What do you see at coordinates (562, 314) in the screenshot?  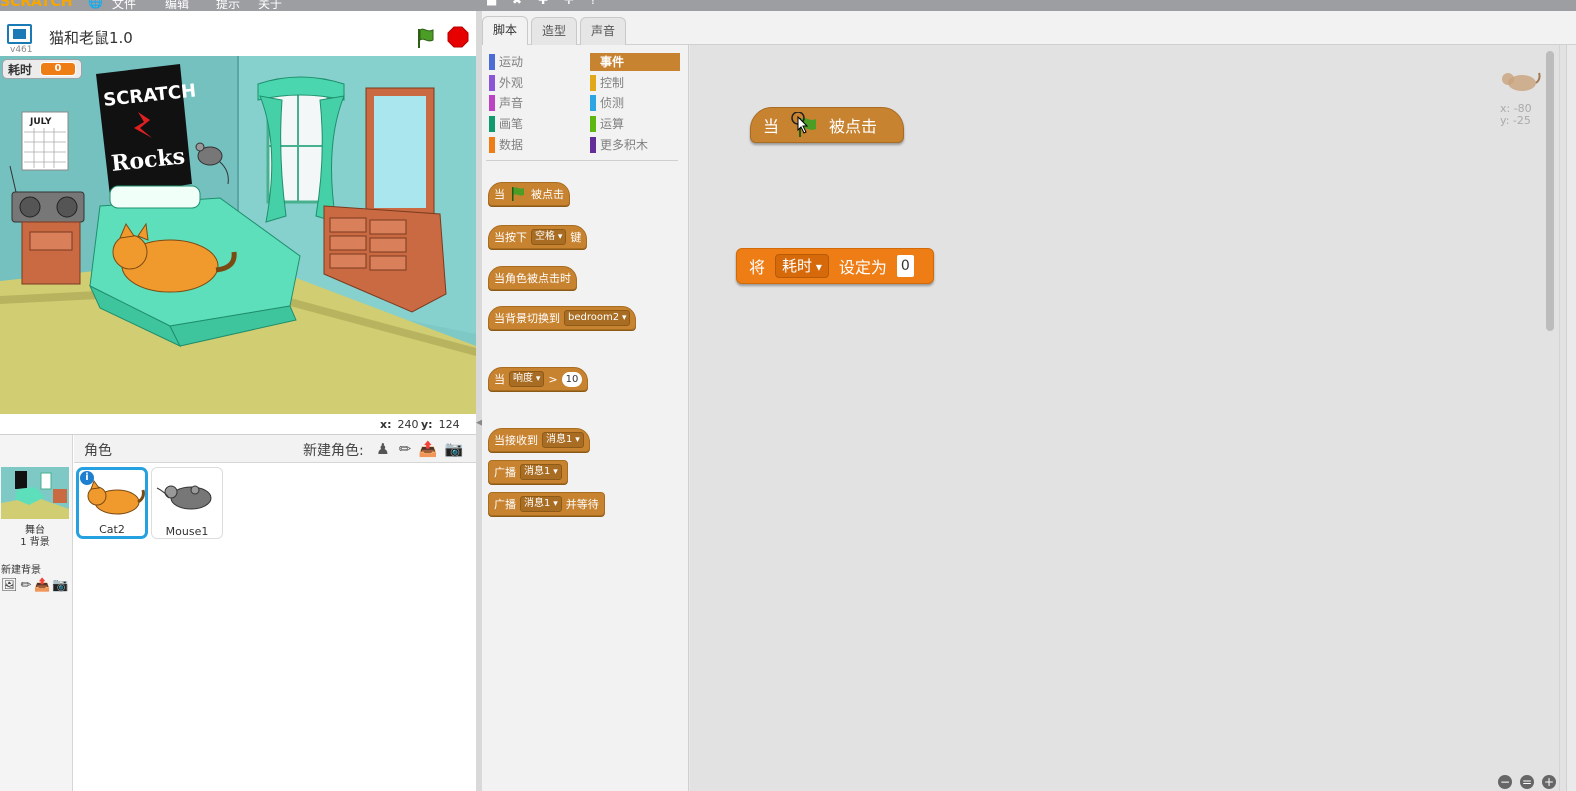 I see `block-when-backdrop-switches: 当背景切换到 bedroom2` at bounding box center [562, 314].